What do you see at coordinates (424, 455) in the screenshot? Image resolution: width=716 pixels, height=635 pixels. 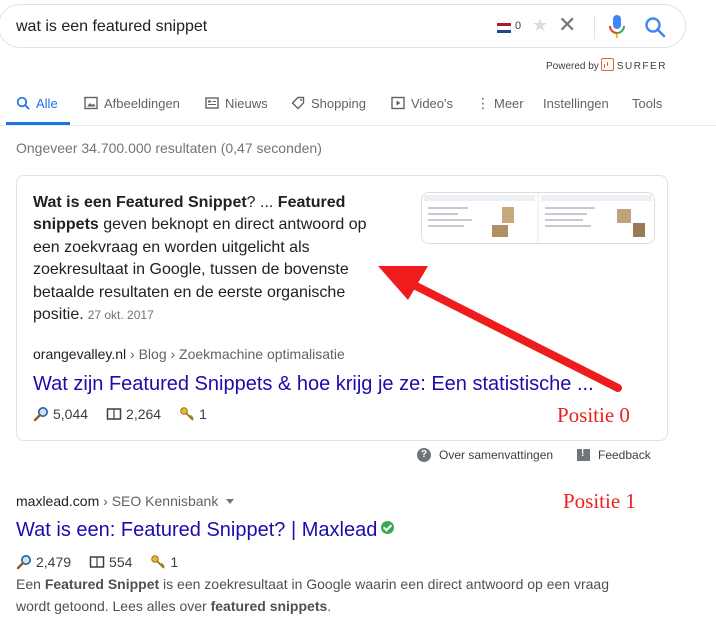 I see `help-icon: ?` at bounding box center [424, 455].